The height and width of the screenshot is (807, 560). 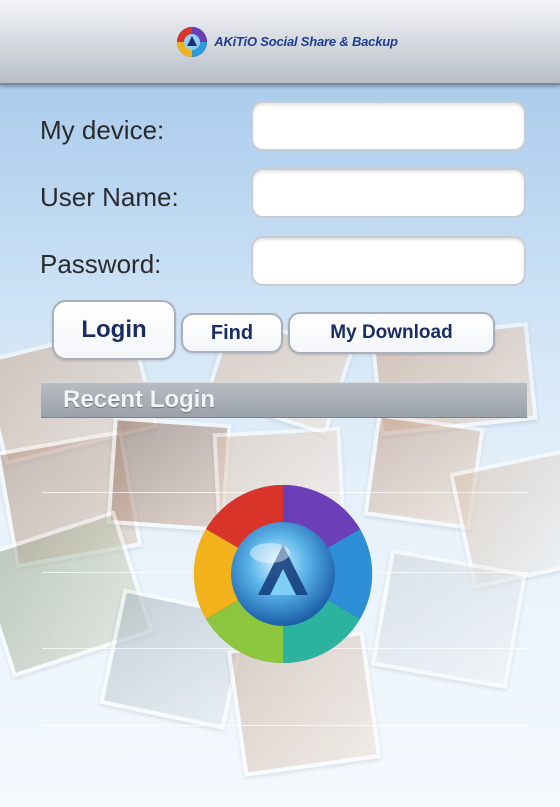 I want to click on device-label: My device:, so click(x=102, y=130).